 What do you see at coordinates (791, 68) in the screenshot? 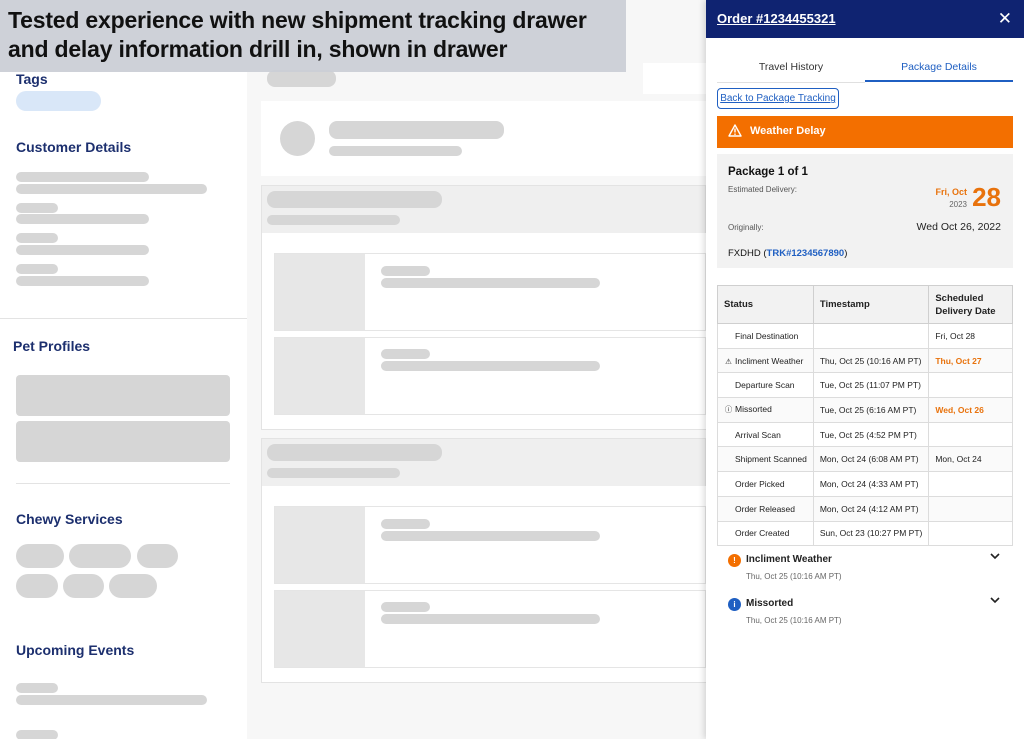
I see `tab-travel-history: Travel History` at bounding box center [791, 68].